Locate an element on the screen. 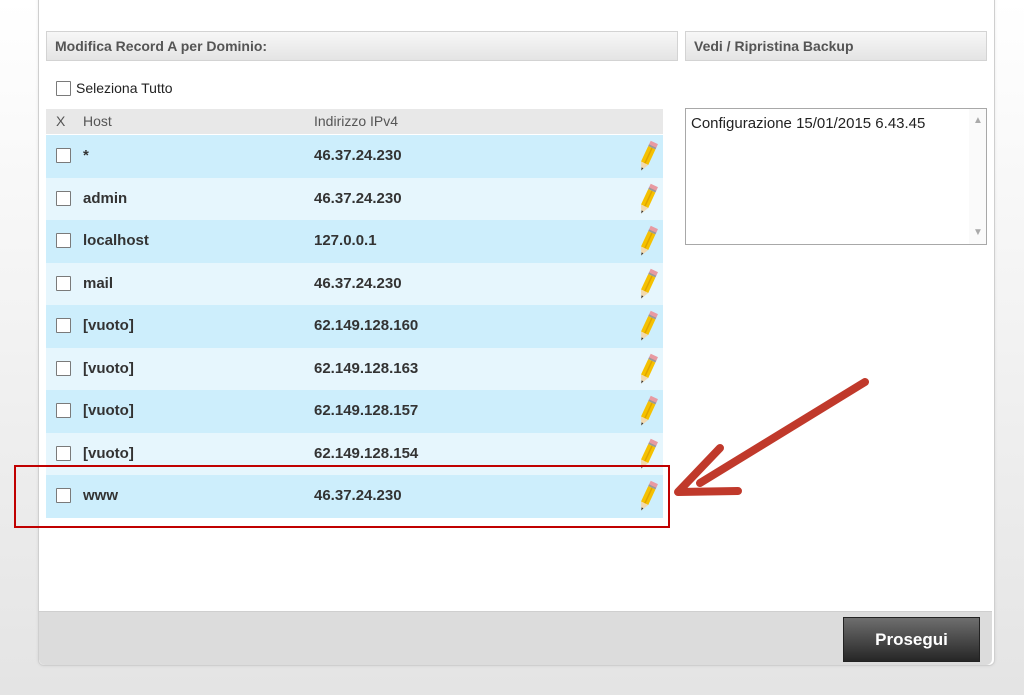 Image resolution: width=1024 pixels, height=695 pixels. table-row: [vuoto] 62.149.128.160 is located at coordinates (354, 326).